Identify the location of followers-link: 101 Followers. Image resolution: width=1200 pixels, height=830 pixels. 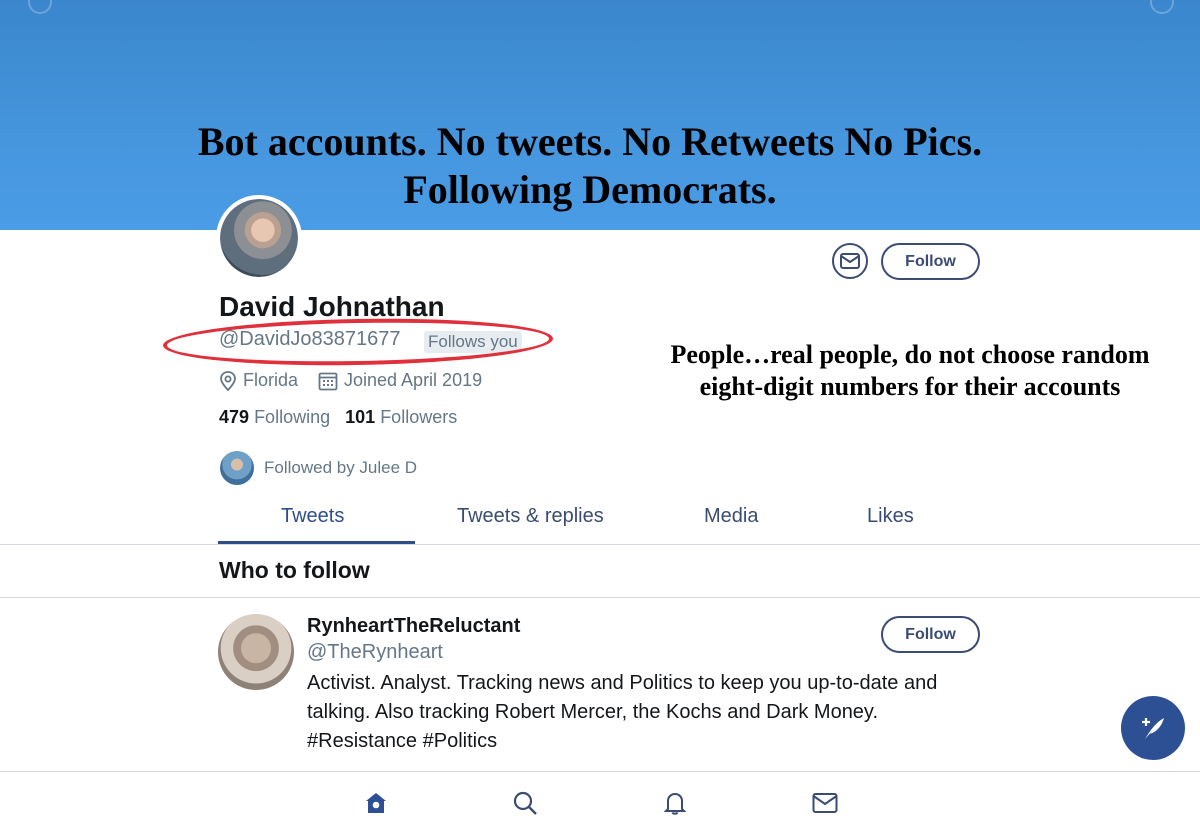
(401, 417).